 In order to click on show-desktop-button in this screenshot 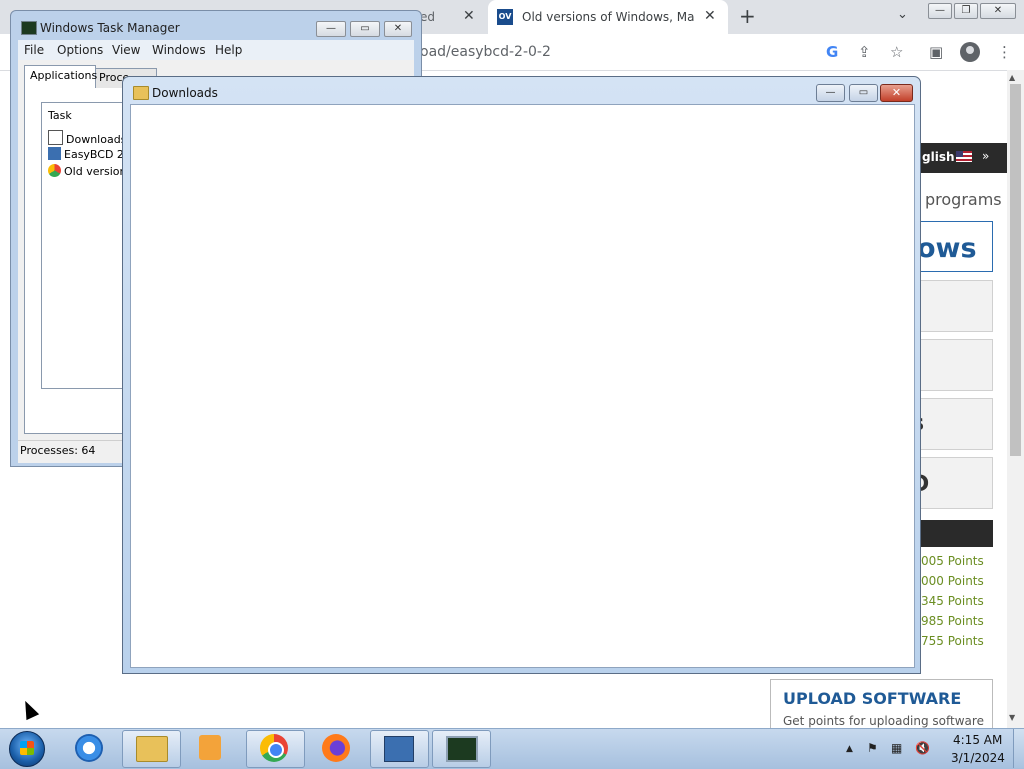, I will do `click(1018, 748)`.